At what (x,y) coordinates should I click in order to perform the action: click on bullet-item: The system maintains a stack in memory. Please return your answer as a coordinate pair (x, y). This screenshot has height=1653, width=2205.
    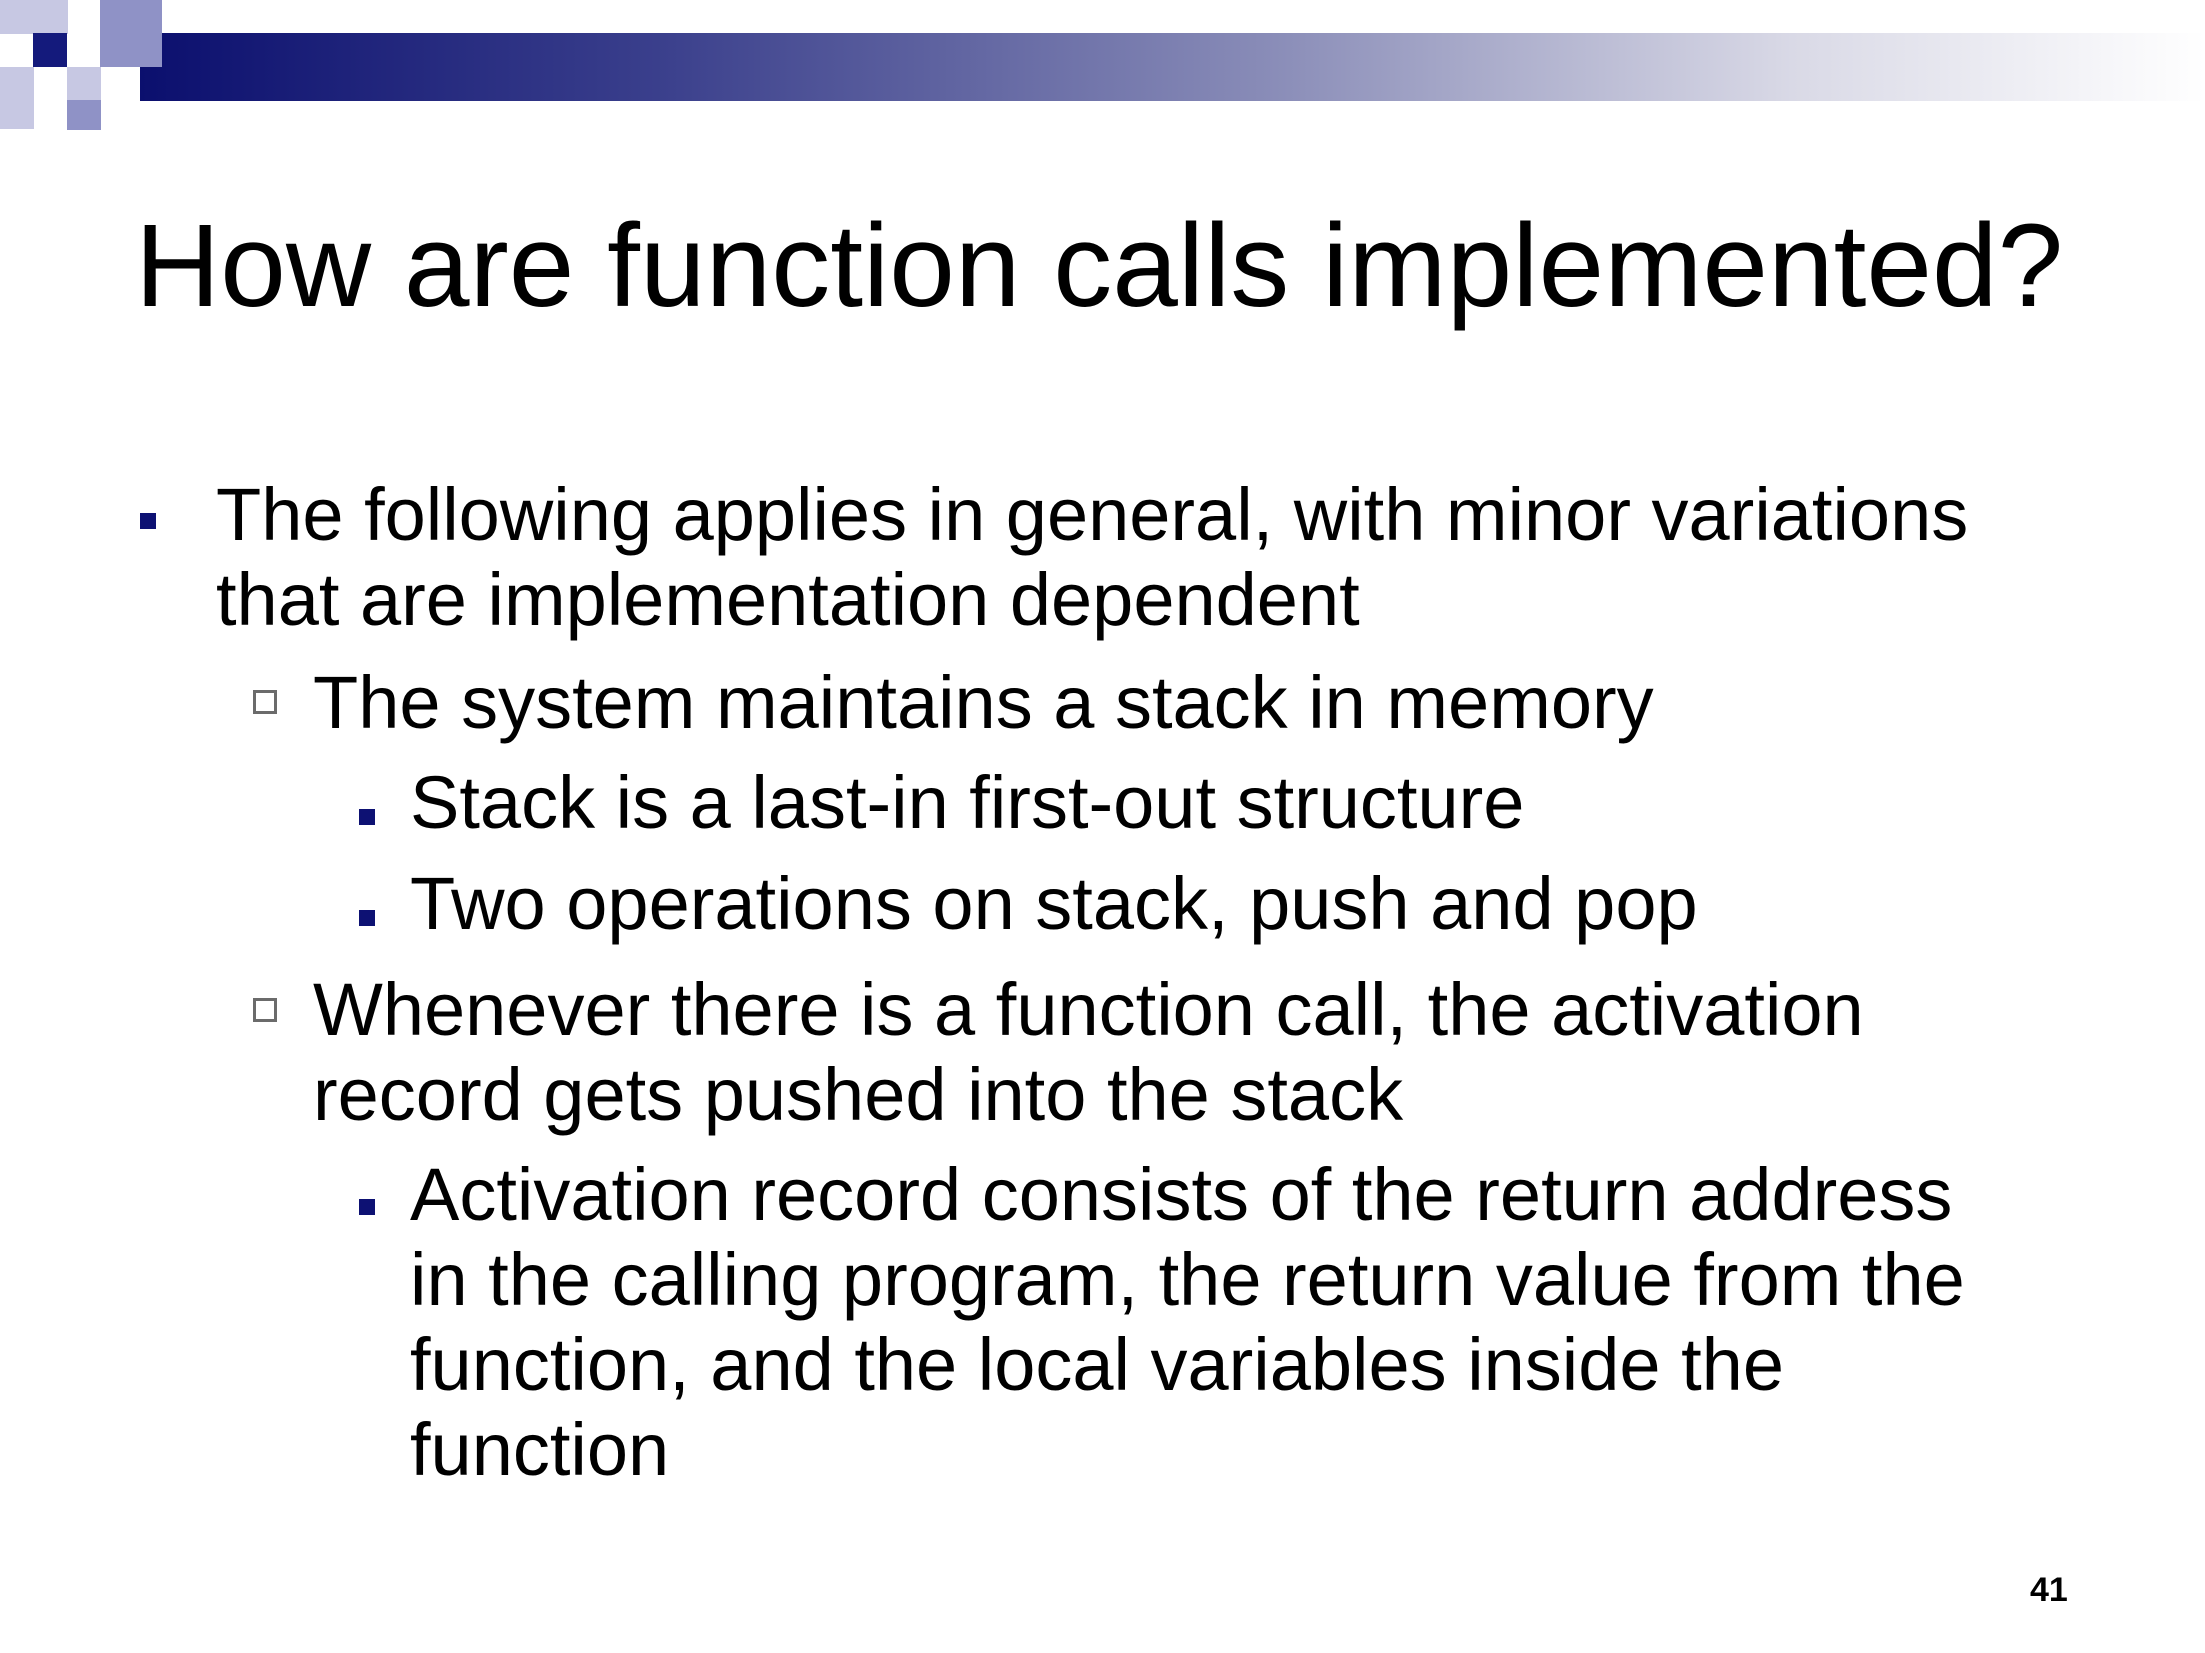
    Looking at the image, I should click on (983, 702).